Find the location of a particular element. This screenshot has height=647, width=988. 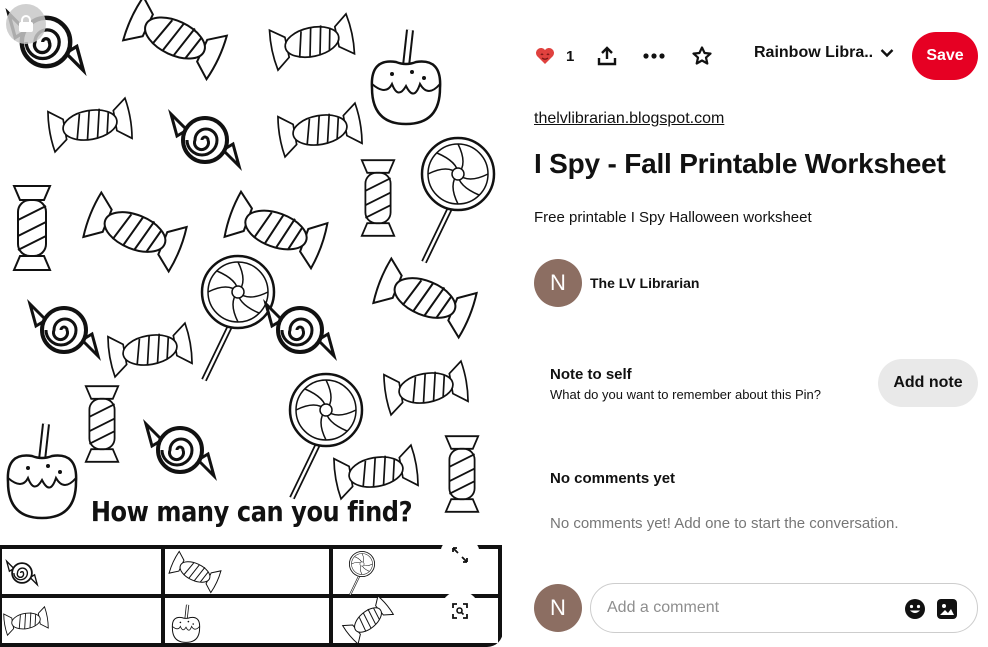

expand-button is located at coordinates (460, 555).